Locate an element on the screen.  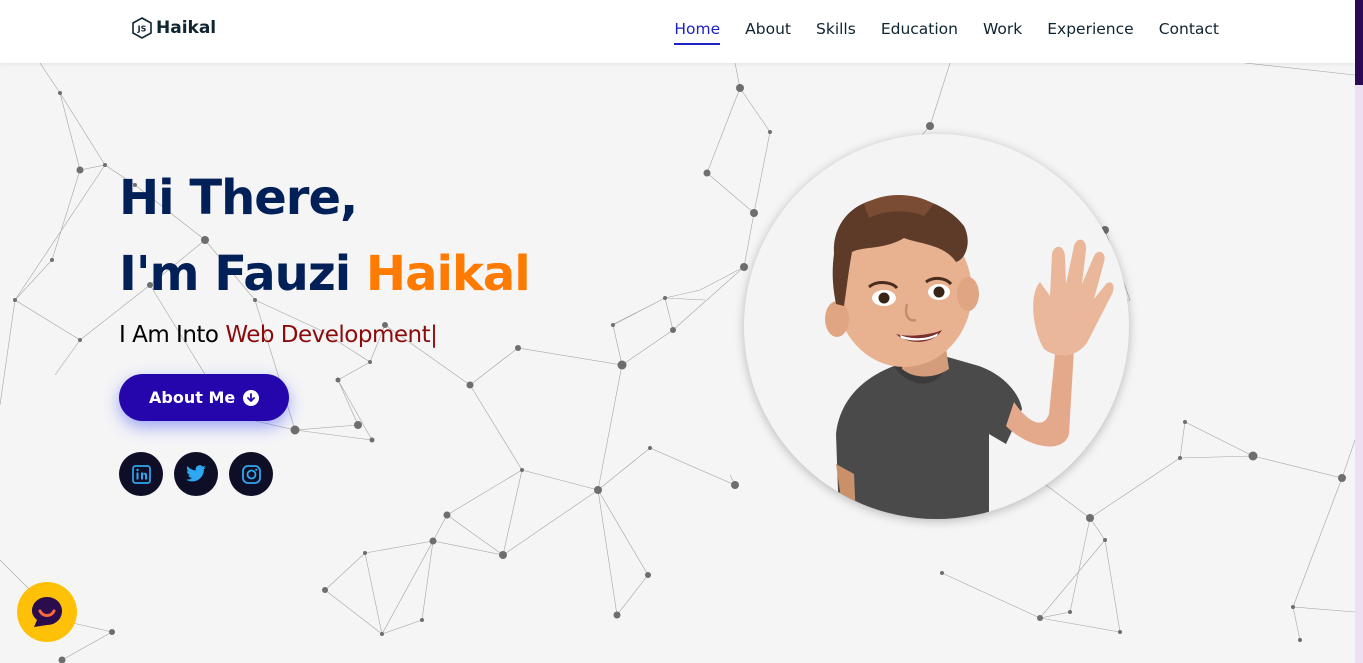
hero-heading: Hi There, I'm Fauzi Haikal is located at coordinates (325, 236).